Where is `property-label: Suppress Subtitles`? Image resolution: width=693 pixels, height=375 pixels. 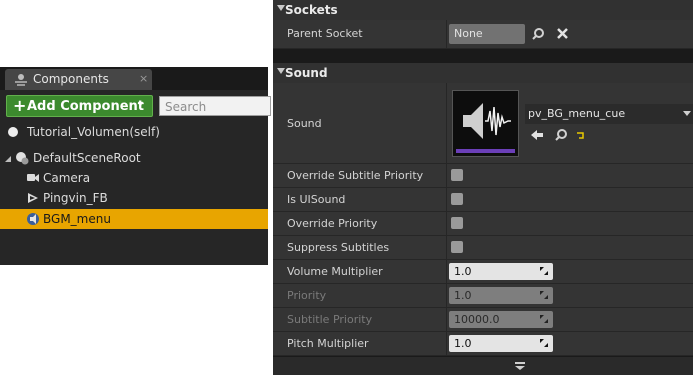
property-label: Suppress Subtitles is located at coordinates (338, 247).